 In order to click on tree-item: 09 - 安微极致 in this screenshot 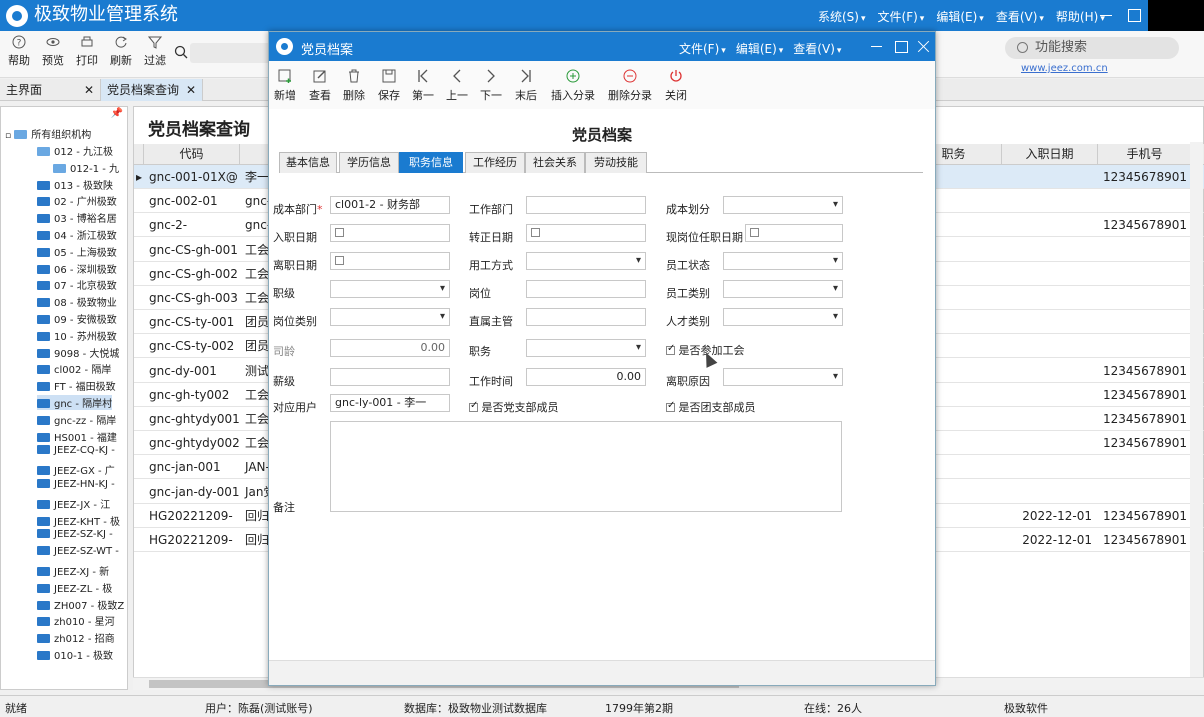, I will do `click(77, 318)`.